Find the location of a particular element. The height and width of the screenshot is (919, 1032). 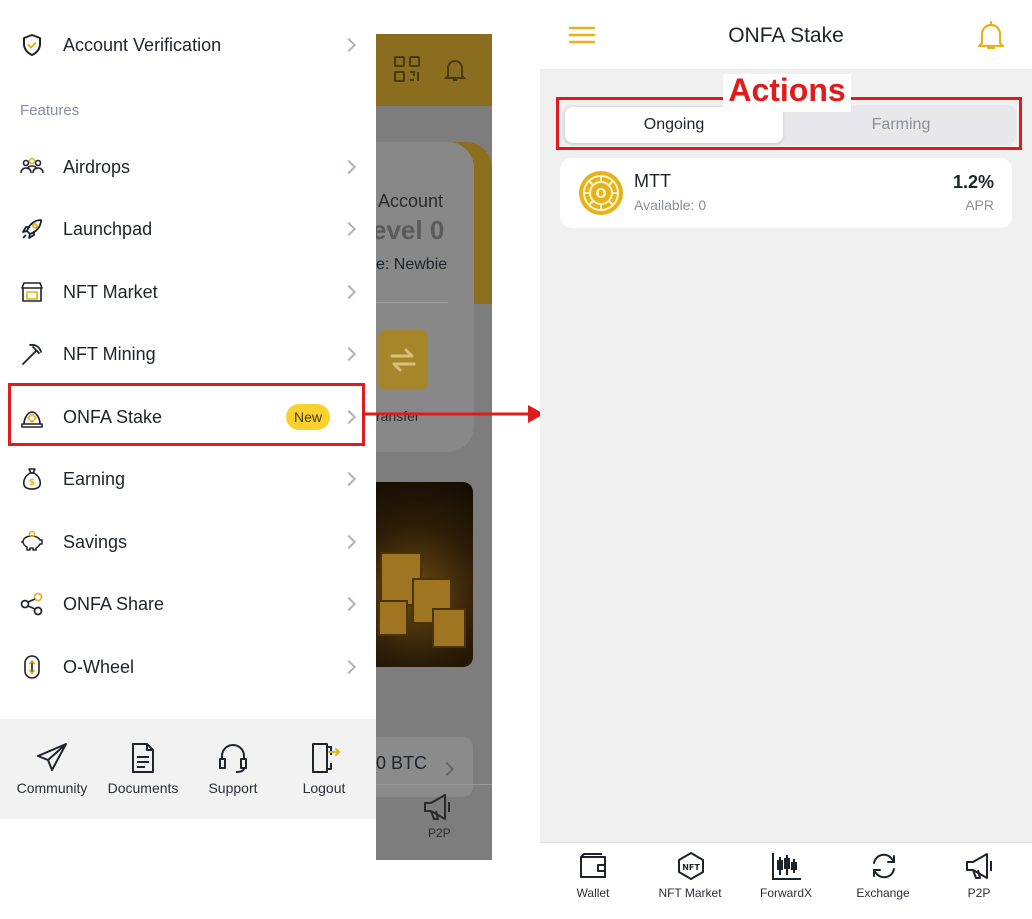

menu-item-earning: $ Earning is located at coordinates (188, 479).